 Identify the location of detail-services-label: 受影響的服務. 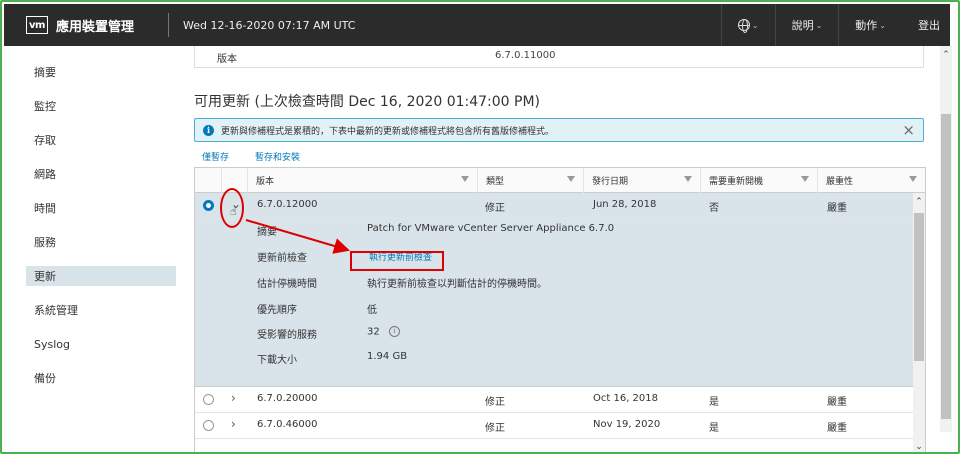
(287, 335).